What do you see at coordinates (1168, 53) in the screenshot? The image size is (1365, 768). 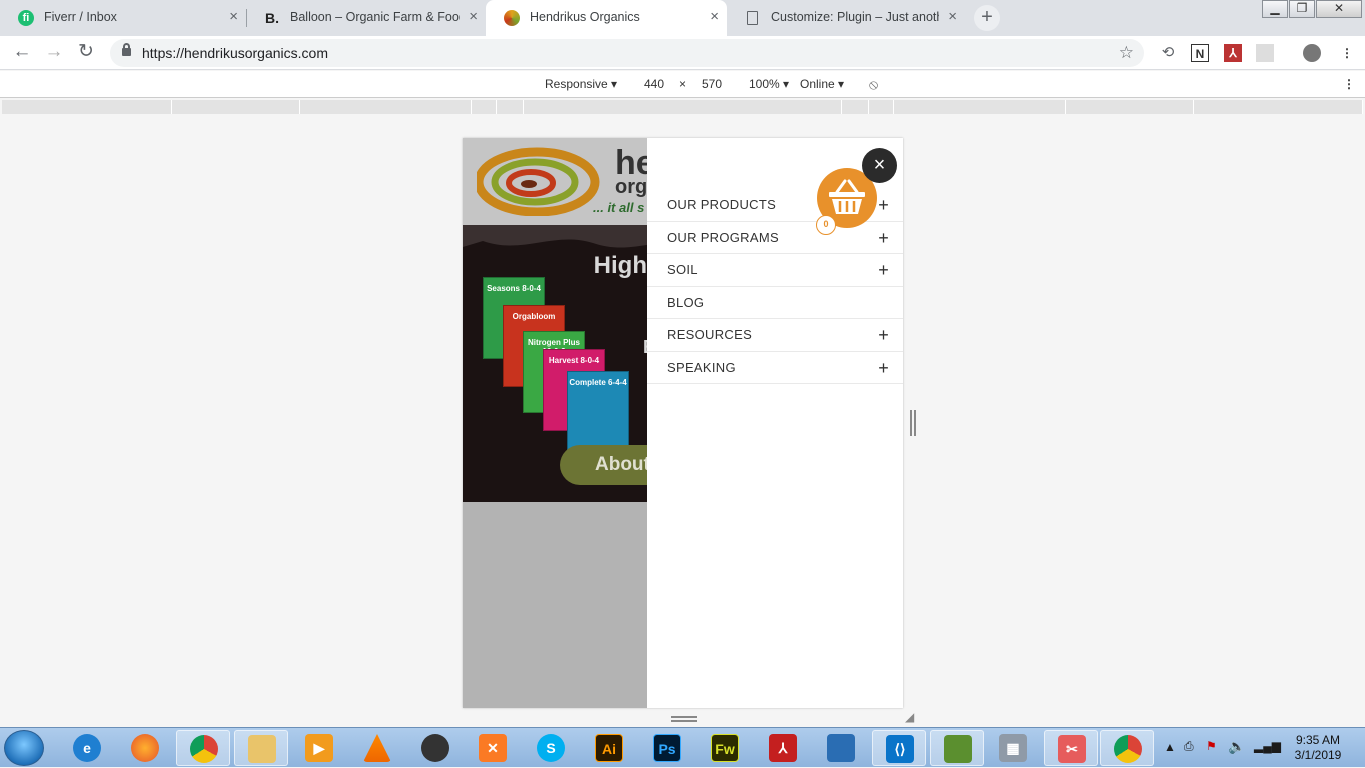 I see `history-icon: ⟲` at bounding box center [1168, 53].